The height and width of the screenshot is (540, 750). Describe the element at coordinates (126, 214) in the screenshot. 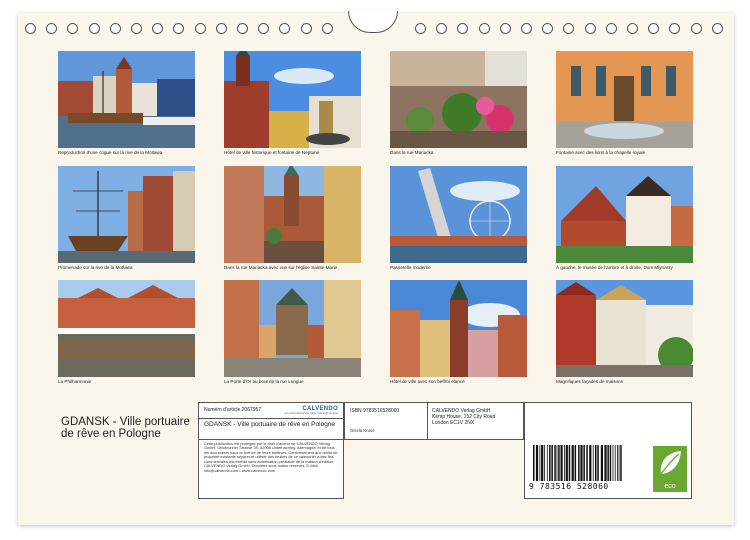

I see `photo-motlawa-promenade` at that location.